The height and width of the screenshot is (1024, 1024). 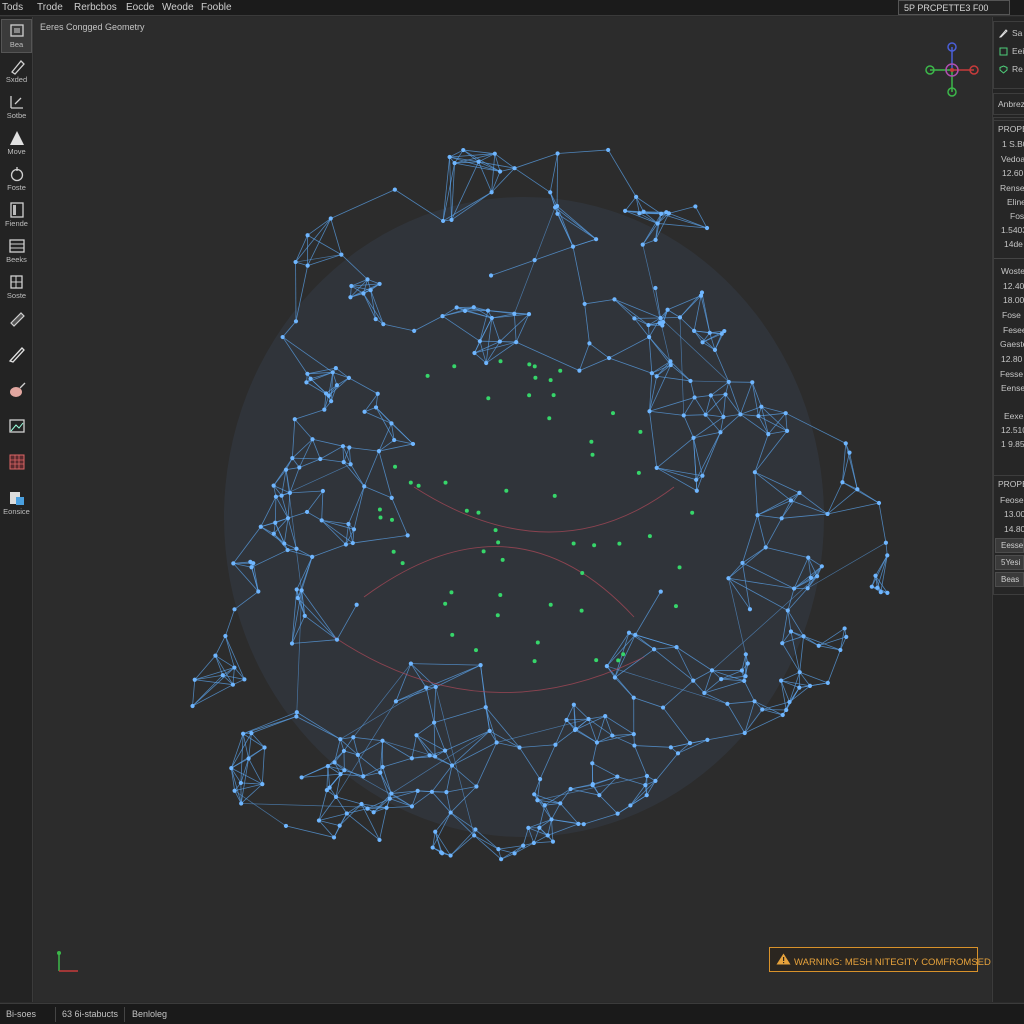 What do you see at coordinates (1012, 430) in the screenshot?
I see `rp-prop2-10: 12.510` at bounding box center [1012, 430].